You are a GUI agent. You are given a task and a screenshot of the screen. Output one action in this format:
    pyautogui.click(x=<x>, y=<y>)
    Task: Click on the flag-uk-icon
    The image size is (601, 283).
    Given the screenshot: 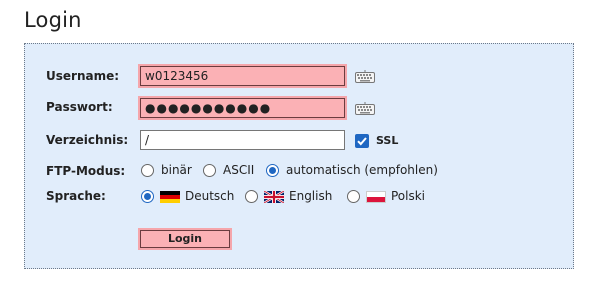 What is the action you would take?
    pyautogui.click(x=274, y=197)
    